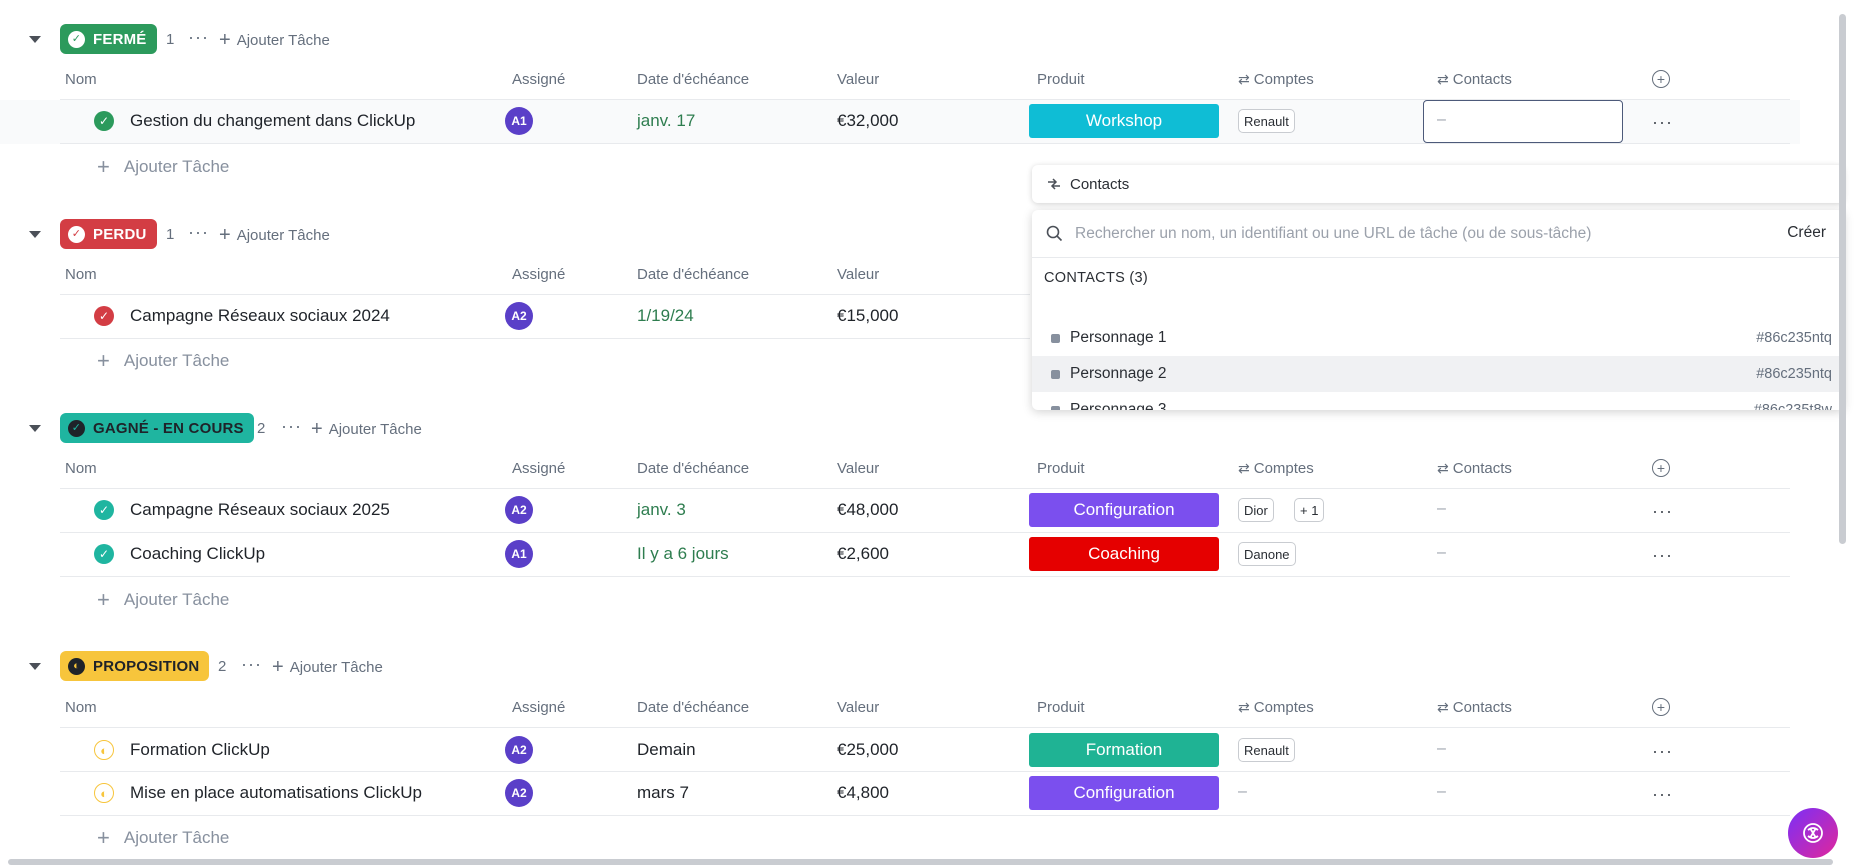  What do you see at coordinates (260, 510) in the screenshot?
I see `task-name: Campagne Réseaux sociaux 2025` at bounding box center [260, 510].